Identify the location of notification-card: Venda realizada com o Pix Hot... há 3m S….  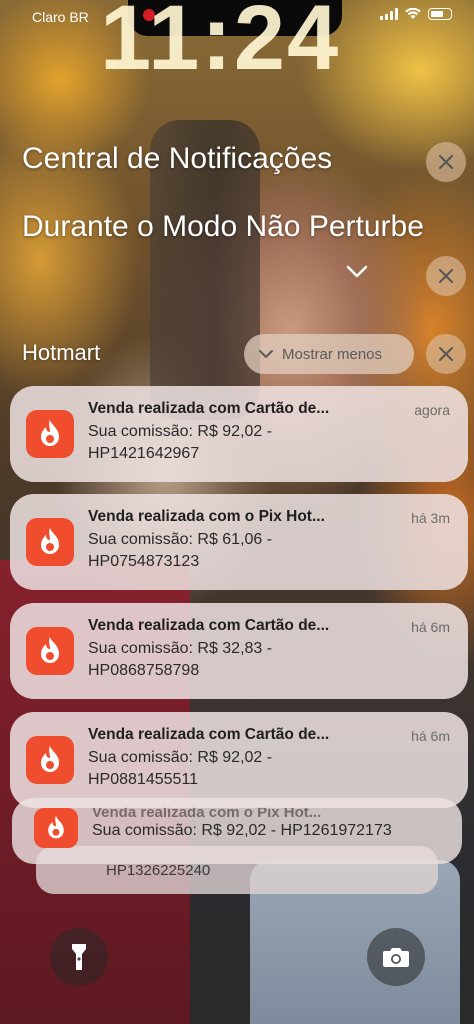
(239, 542).